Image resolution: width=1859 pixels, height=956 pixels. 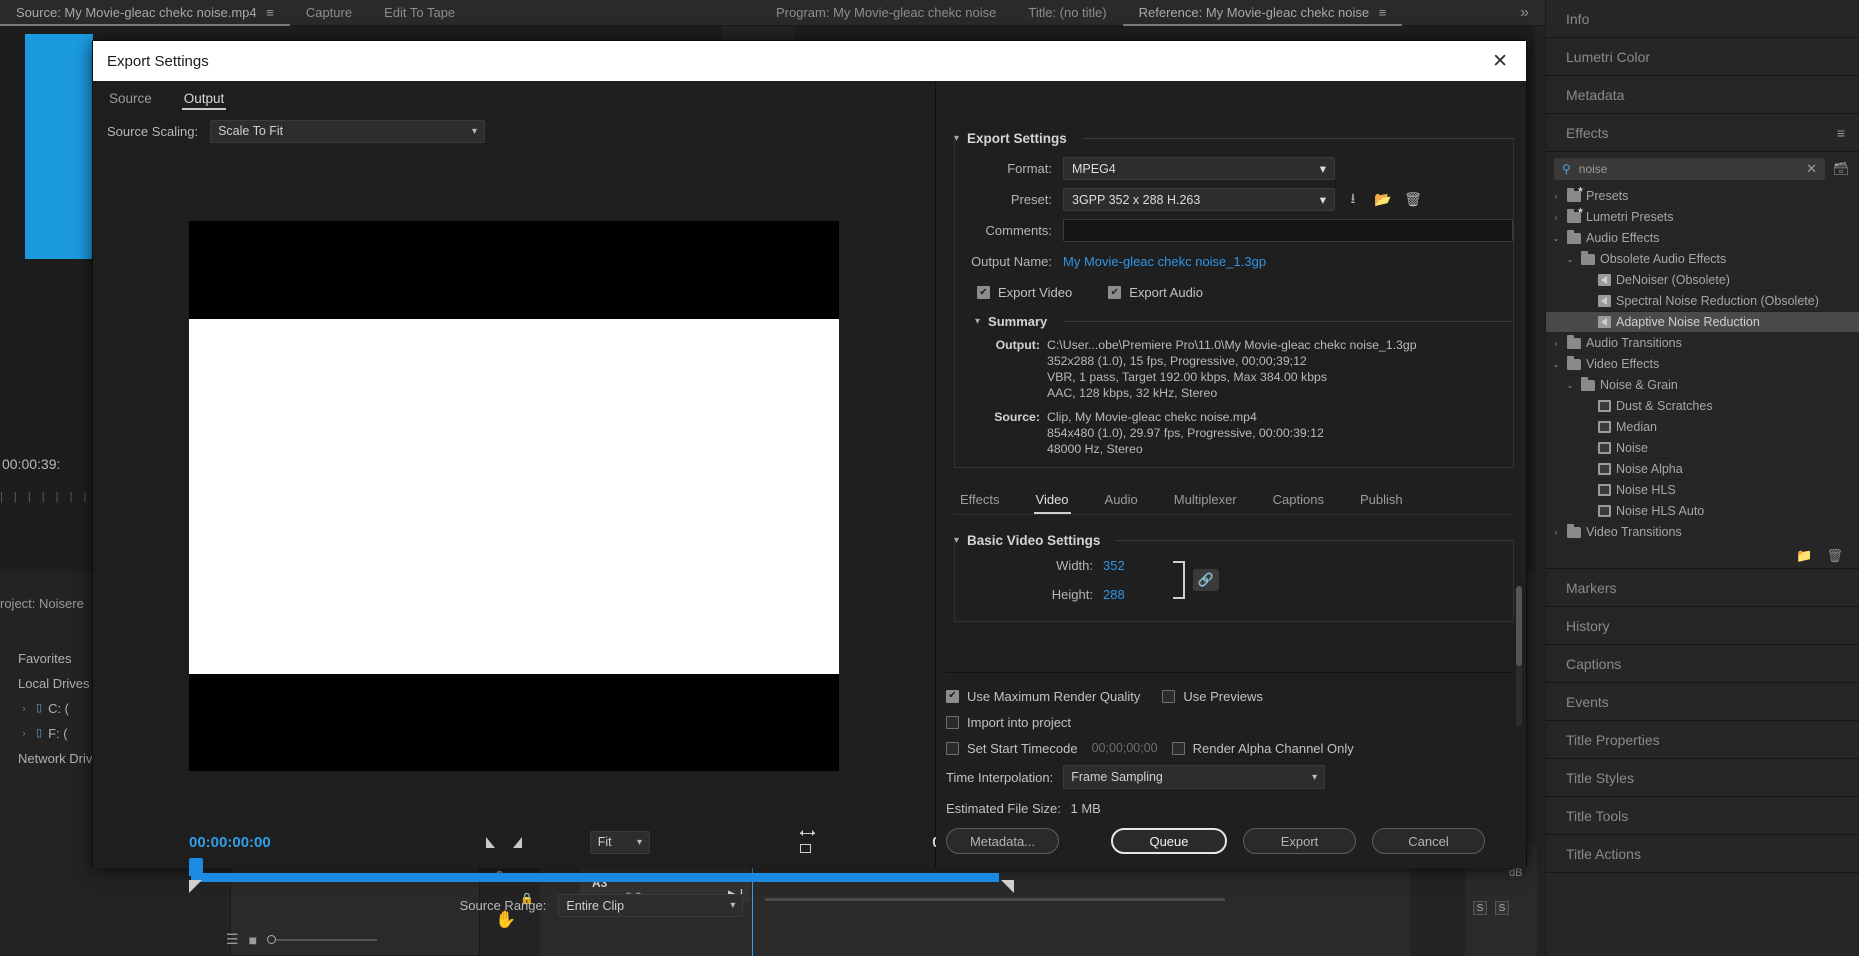 What do you see at coordinates (253, 940) in the screenshot?
I see `icon-view-icon: ■` at bounding box center [253, 940].